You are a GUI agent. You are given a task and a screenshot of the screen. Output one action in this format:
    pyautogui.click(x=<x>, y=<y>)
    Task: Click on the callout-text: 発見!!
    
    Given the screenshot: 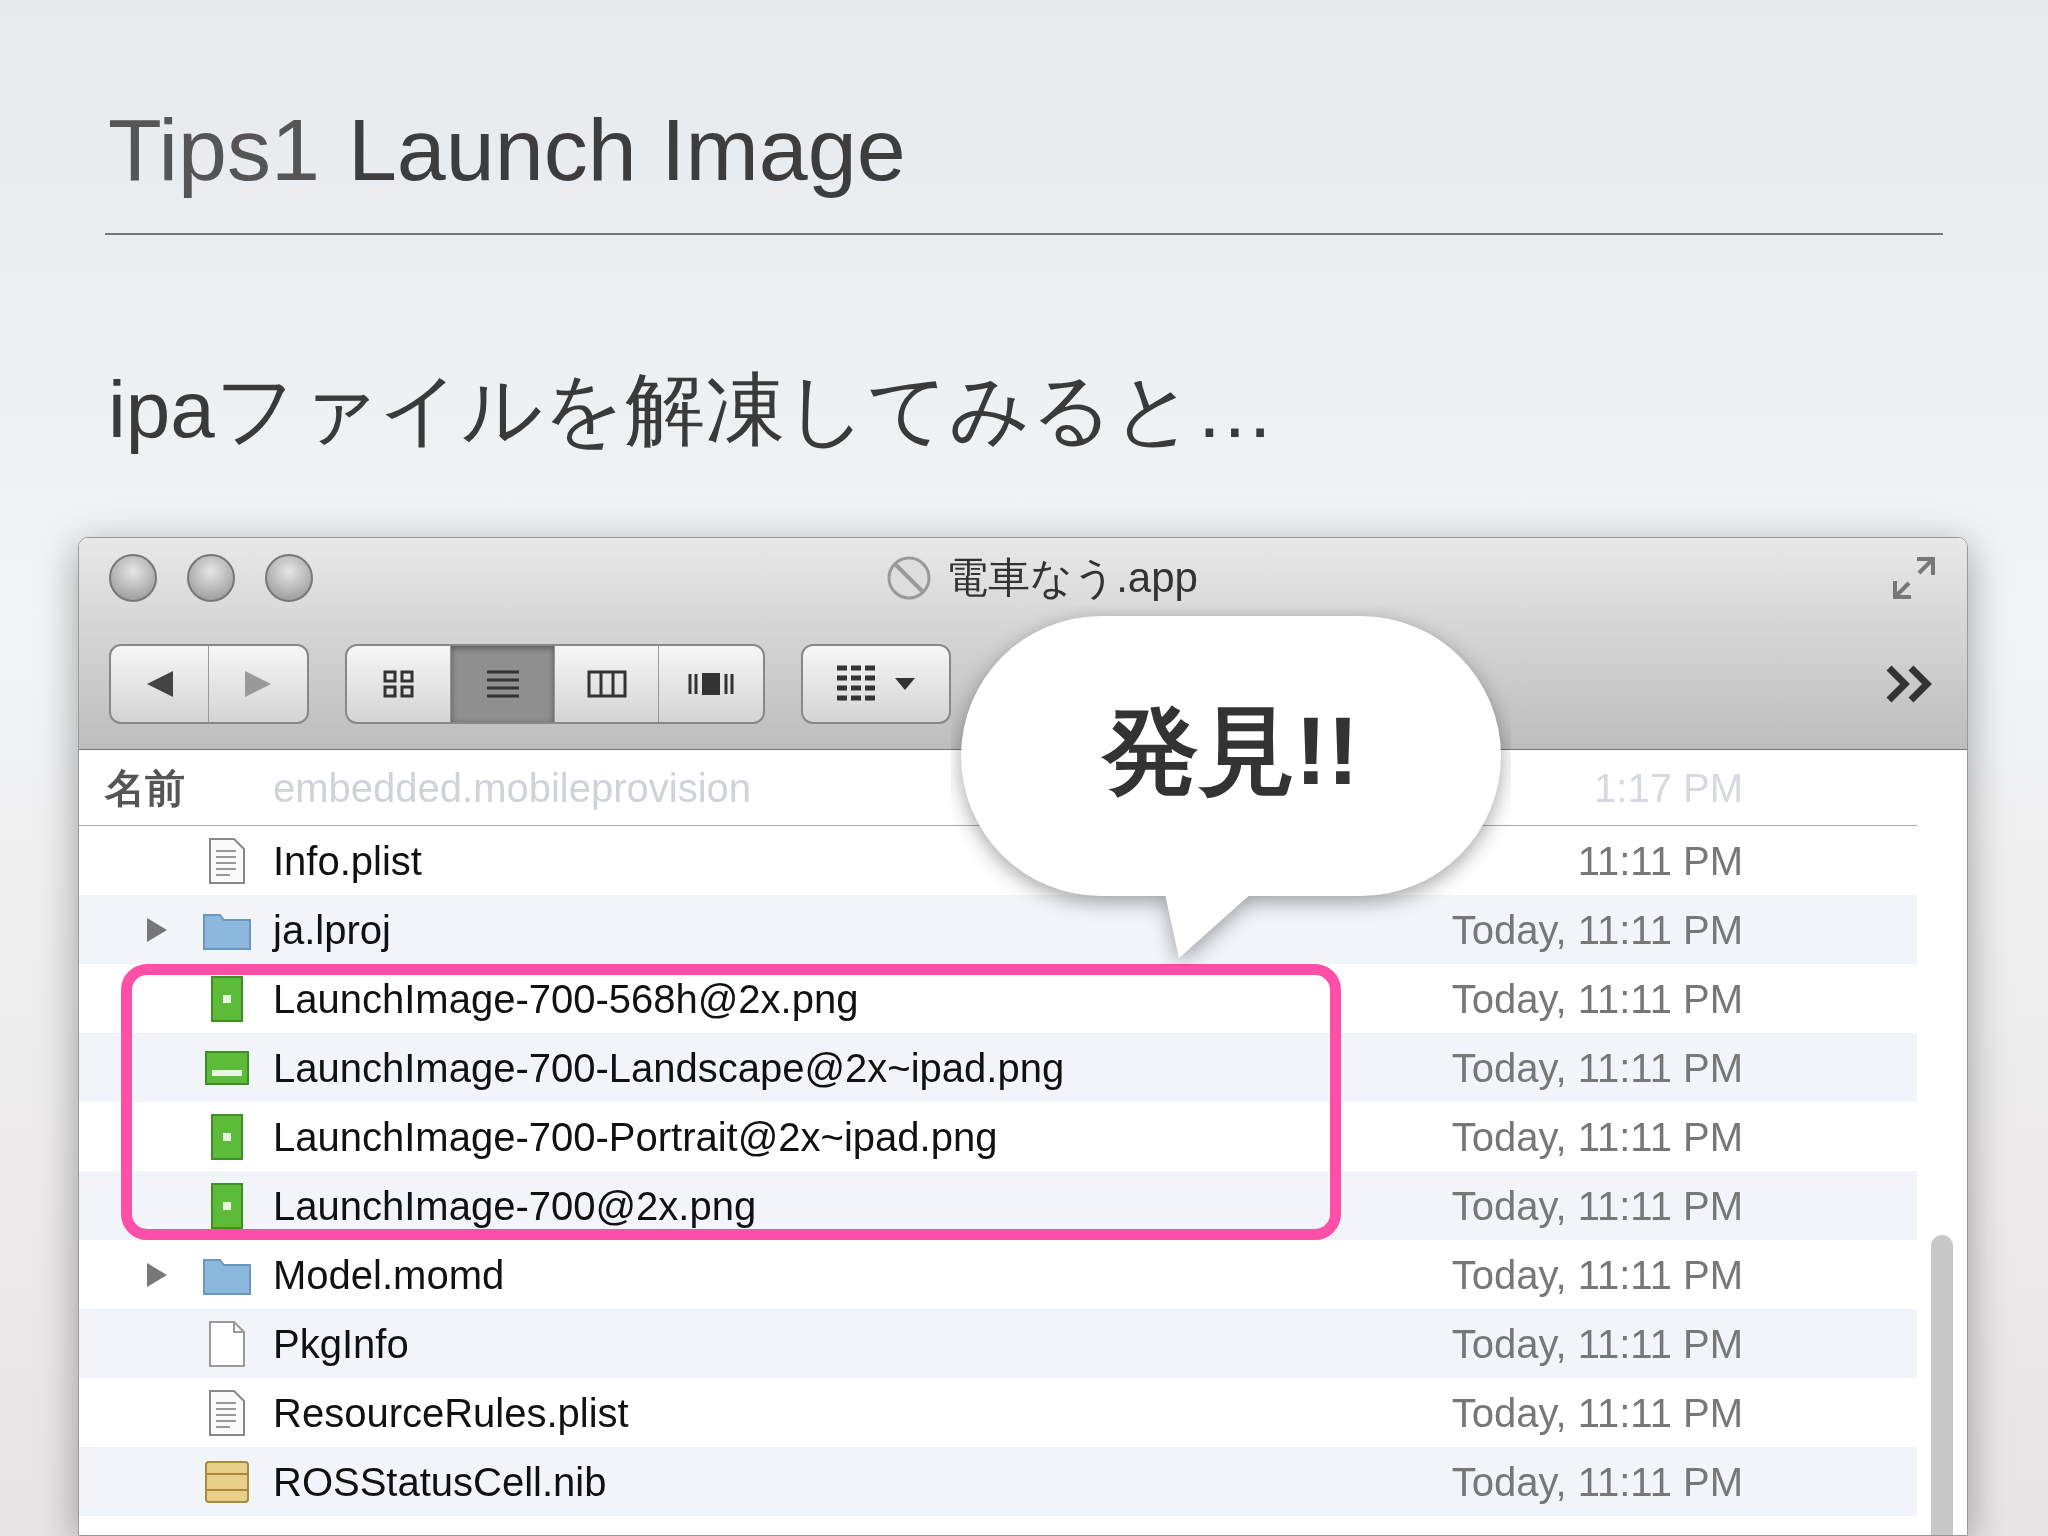 What is the action you would take?
    pyautogui.click(x=1230, y=751)
    